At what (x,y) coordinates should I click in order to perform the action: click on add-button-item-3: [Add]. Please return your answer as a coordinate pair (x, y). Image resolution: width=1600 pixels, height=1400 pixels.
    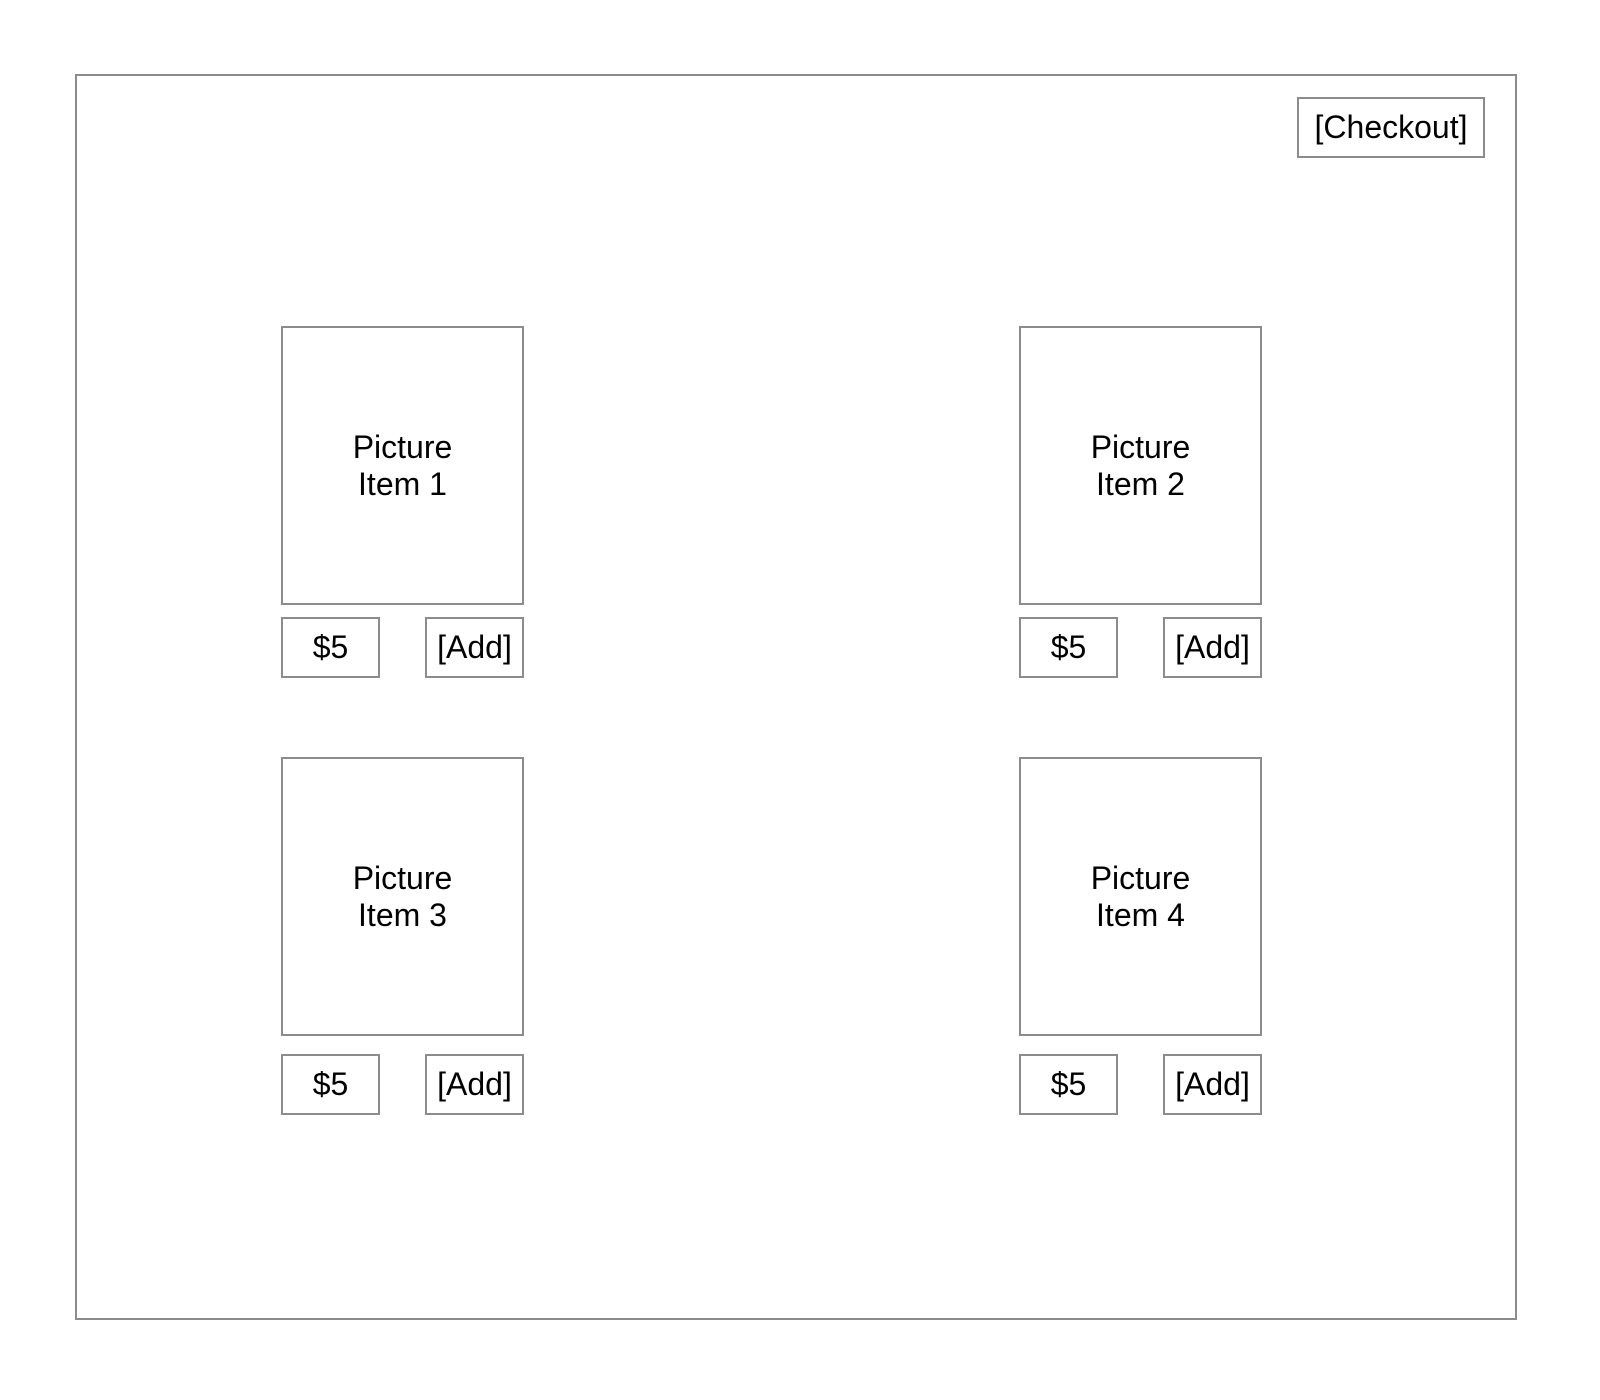
    Looking at the image, I should click on (474, 1084).